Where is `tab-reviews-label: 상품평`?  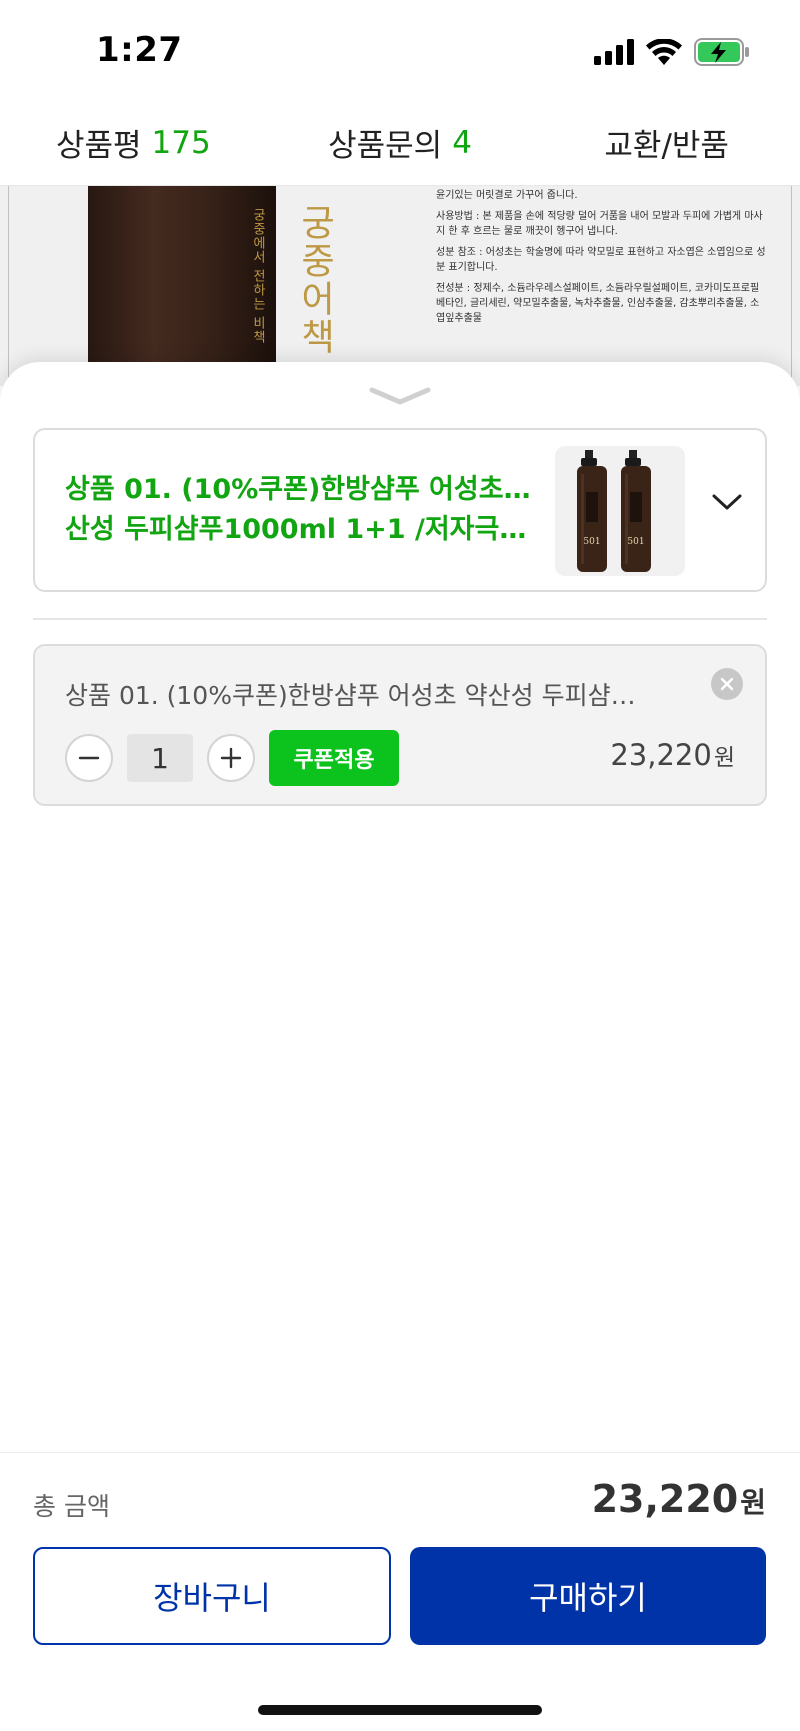 tab-reviews-label: 상품평 is located at coordinates (98, 146).